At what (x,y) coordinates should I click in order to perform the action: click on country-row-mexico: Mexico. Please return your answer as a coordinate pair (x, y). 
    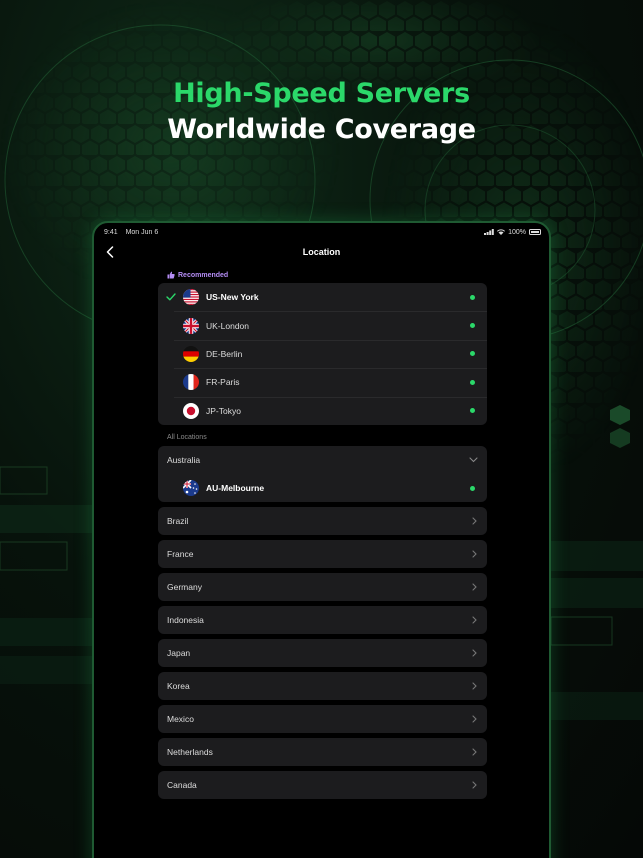
    Looking at the image, I should click on (322, 719).